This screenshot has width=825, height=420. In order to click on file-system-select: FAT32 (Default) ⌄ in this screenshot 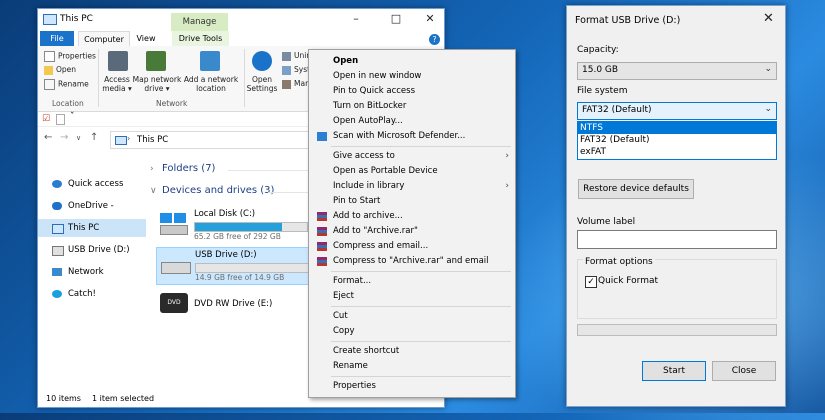, I will do `click(677, 111)`.